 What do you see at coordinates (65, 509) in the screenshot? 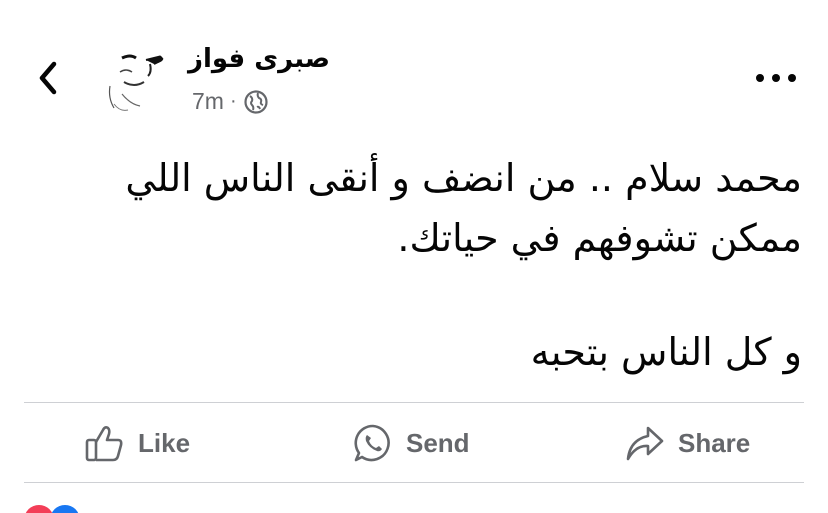
I see `like-reaction-icon` at bounding box center [65, 509].